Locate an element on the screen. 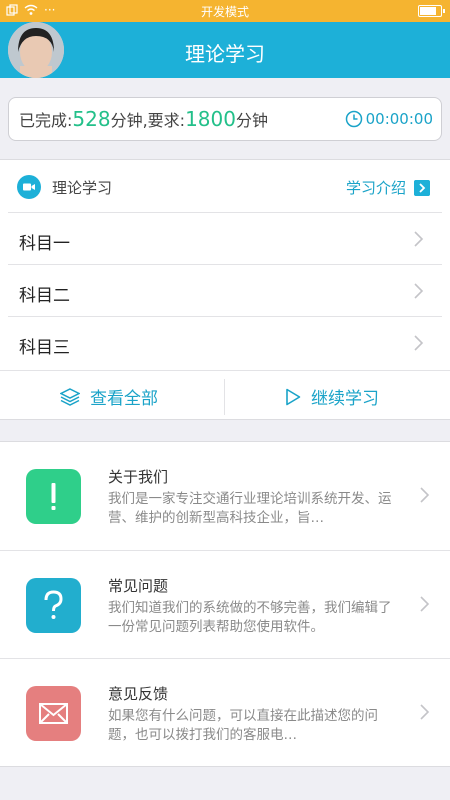 This screenshot has height=800, width=450. question-icon is located at coordinates (53, 605).